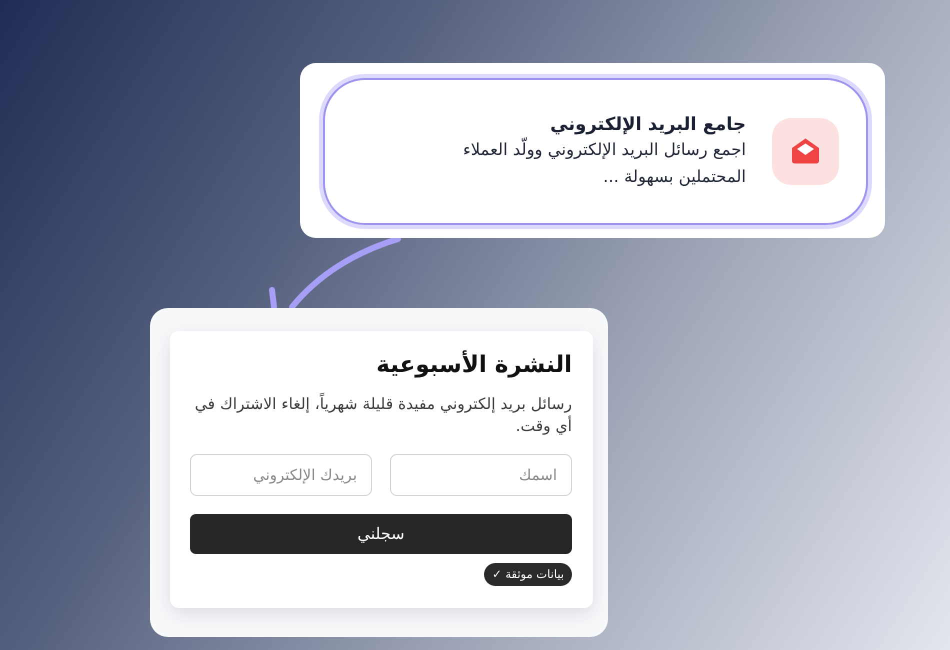 The image size is (950, 650). I want to click on newsletter-description: رسائل بريد إلكتروني مفيدة قليلة شهرياً، إلغاء الاشتراك في أي وقت., so click(383, 415).